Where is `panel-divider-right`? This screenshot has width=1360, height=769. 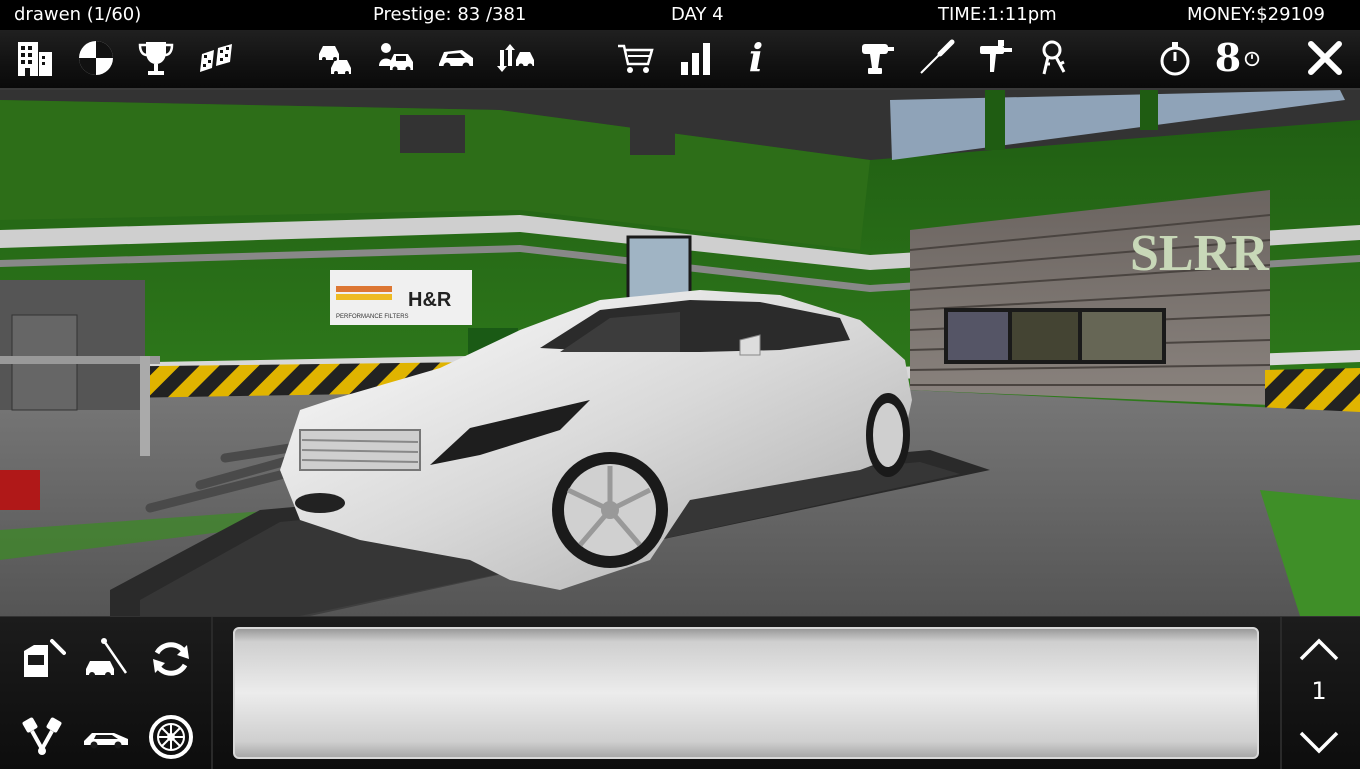 panel-divider-right is located at coordinates (1281, 693).